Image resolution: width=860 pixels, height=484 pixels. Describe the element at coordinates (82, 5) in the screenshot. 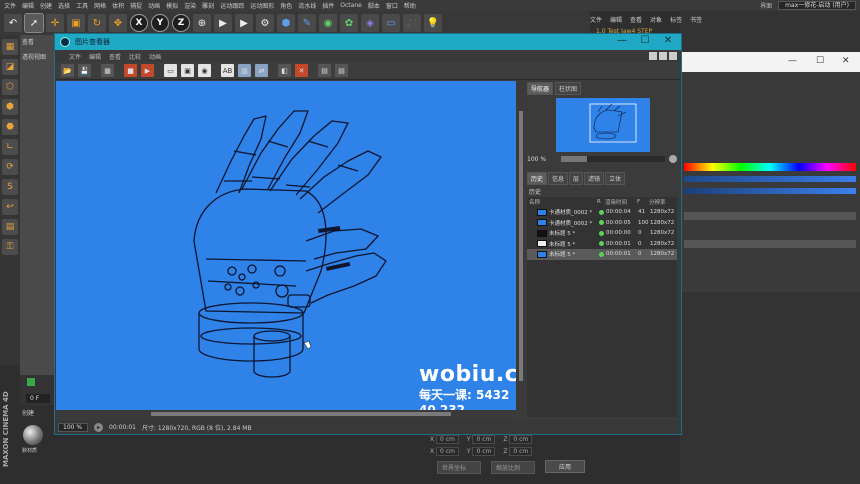

I see `menu-item-4: 工具` at that location.